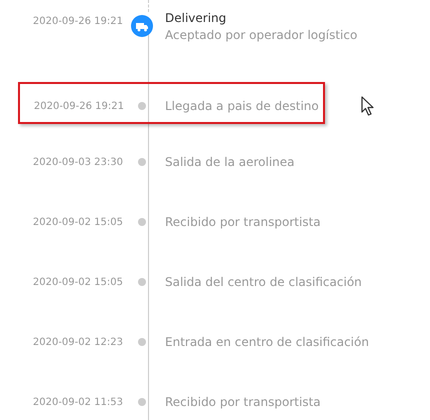 The image size is (430, 420). Describe the element at coordinates (77, 162) in the screenshot. I see `event-time: 2020-09-03 23:30` at that location.